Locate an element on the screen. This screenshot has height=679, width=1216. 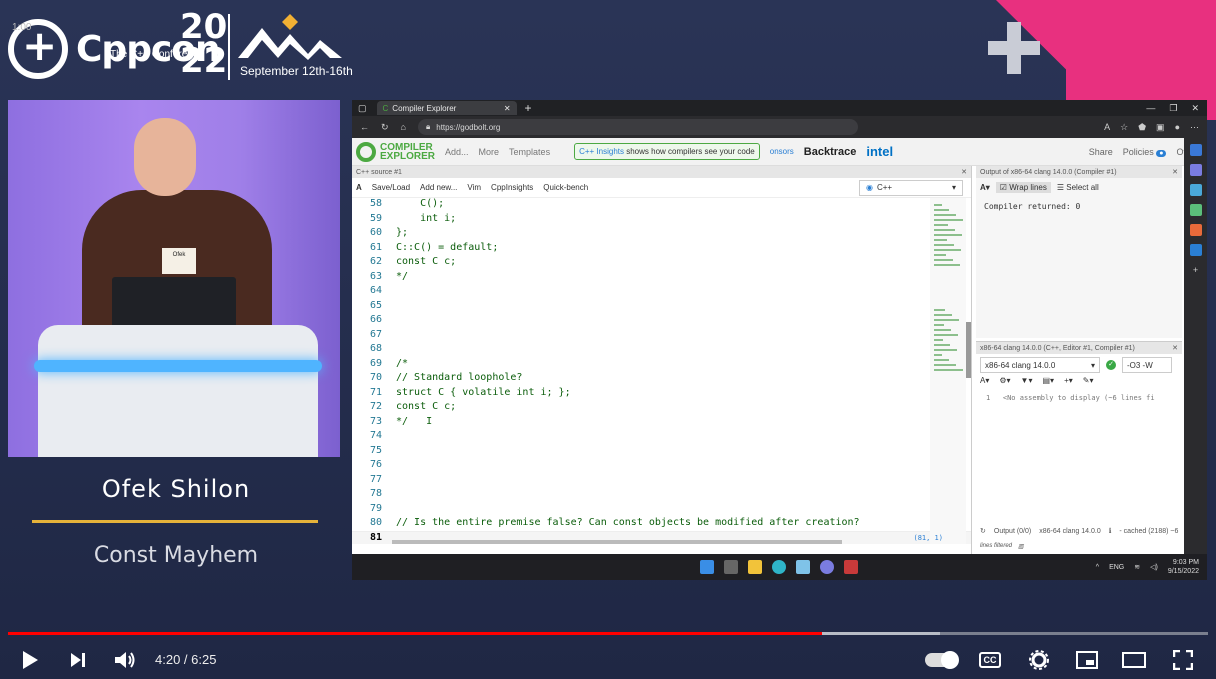
play-button is located at coordinates (30, 660).